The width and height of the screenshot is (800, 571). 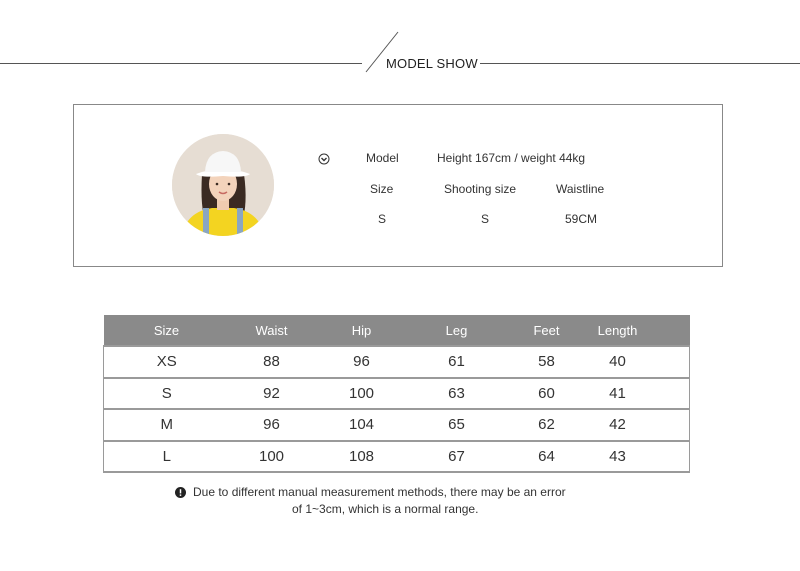 What do you see at coordinates (166, 392) in the screenshot?
I see `cell-size: S` at bounding box center [166, 392].